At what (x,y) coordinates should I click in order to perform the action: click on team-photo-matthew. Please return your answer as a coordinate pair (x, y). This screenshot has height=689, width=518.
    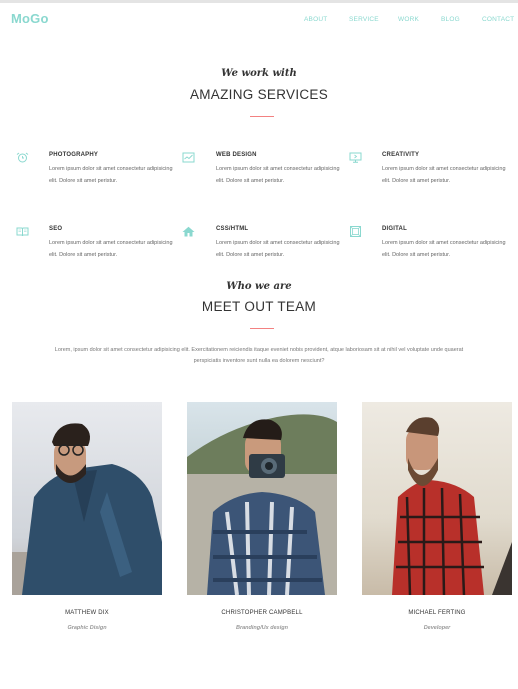
    Looking at the image, I should click on (87, 498).